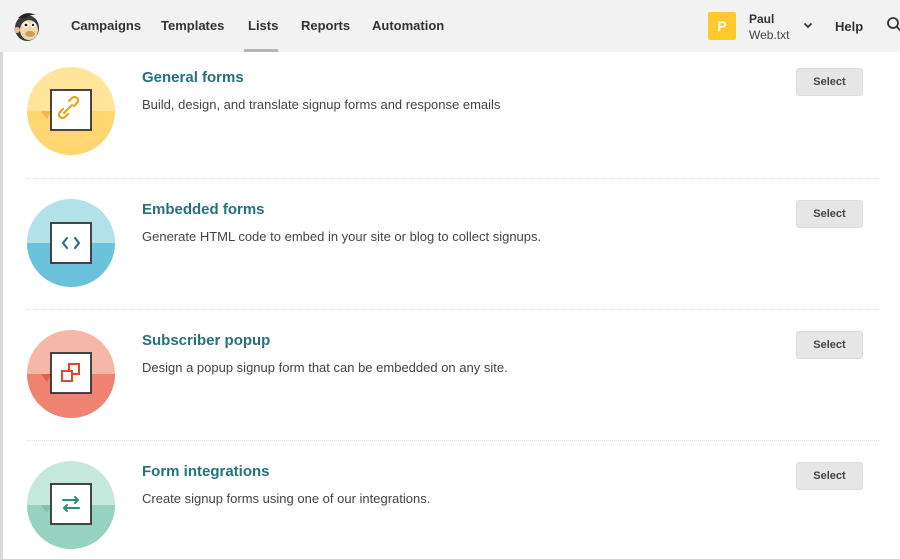  I want to click on nav-templates: Templates, so click(192, 25).